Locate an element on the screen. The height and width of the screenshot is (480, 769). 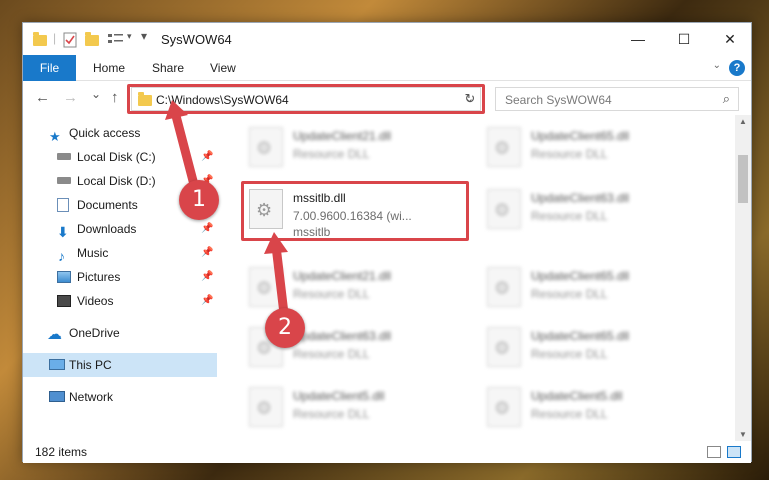
step-1-badge: 1 is located at coordinates (199, 200).